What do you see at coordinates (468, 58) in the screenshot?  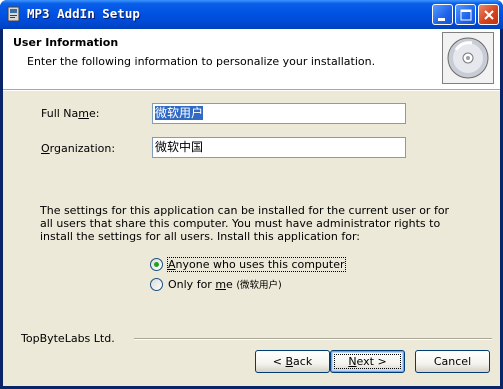 I see `cd-icon` at bounding box center [468, 58].